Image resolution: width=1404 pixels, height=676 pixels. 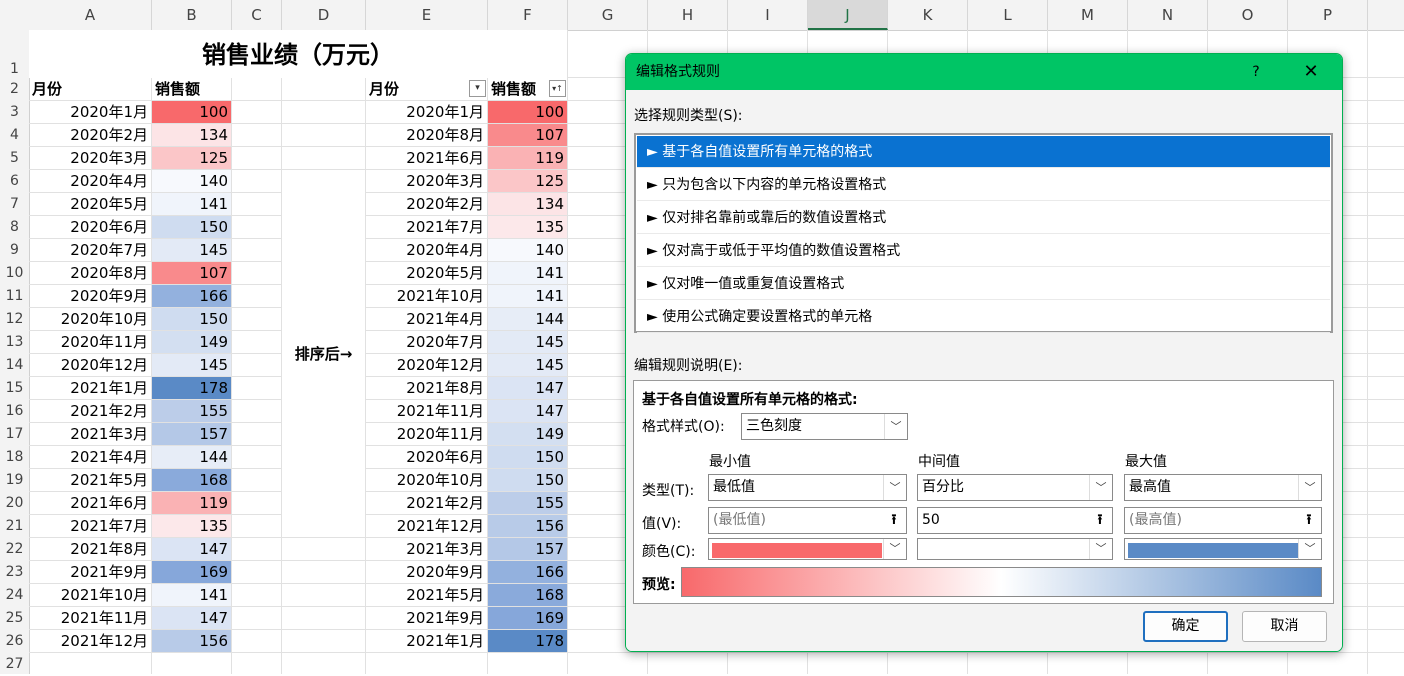 What do you see at coordinates (14, 227) in the screenshot?
I see `row-header-8: 8` at bounding box center [14, 227].